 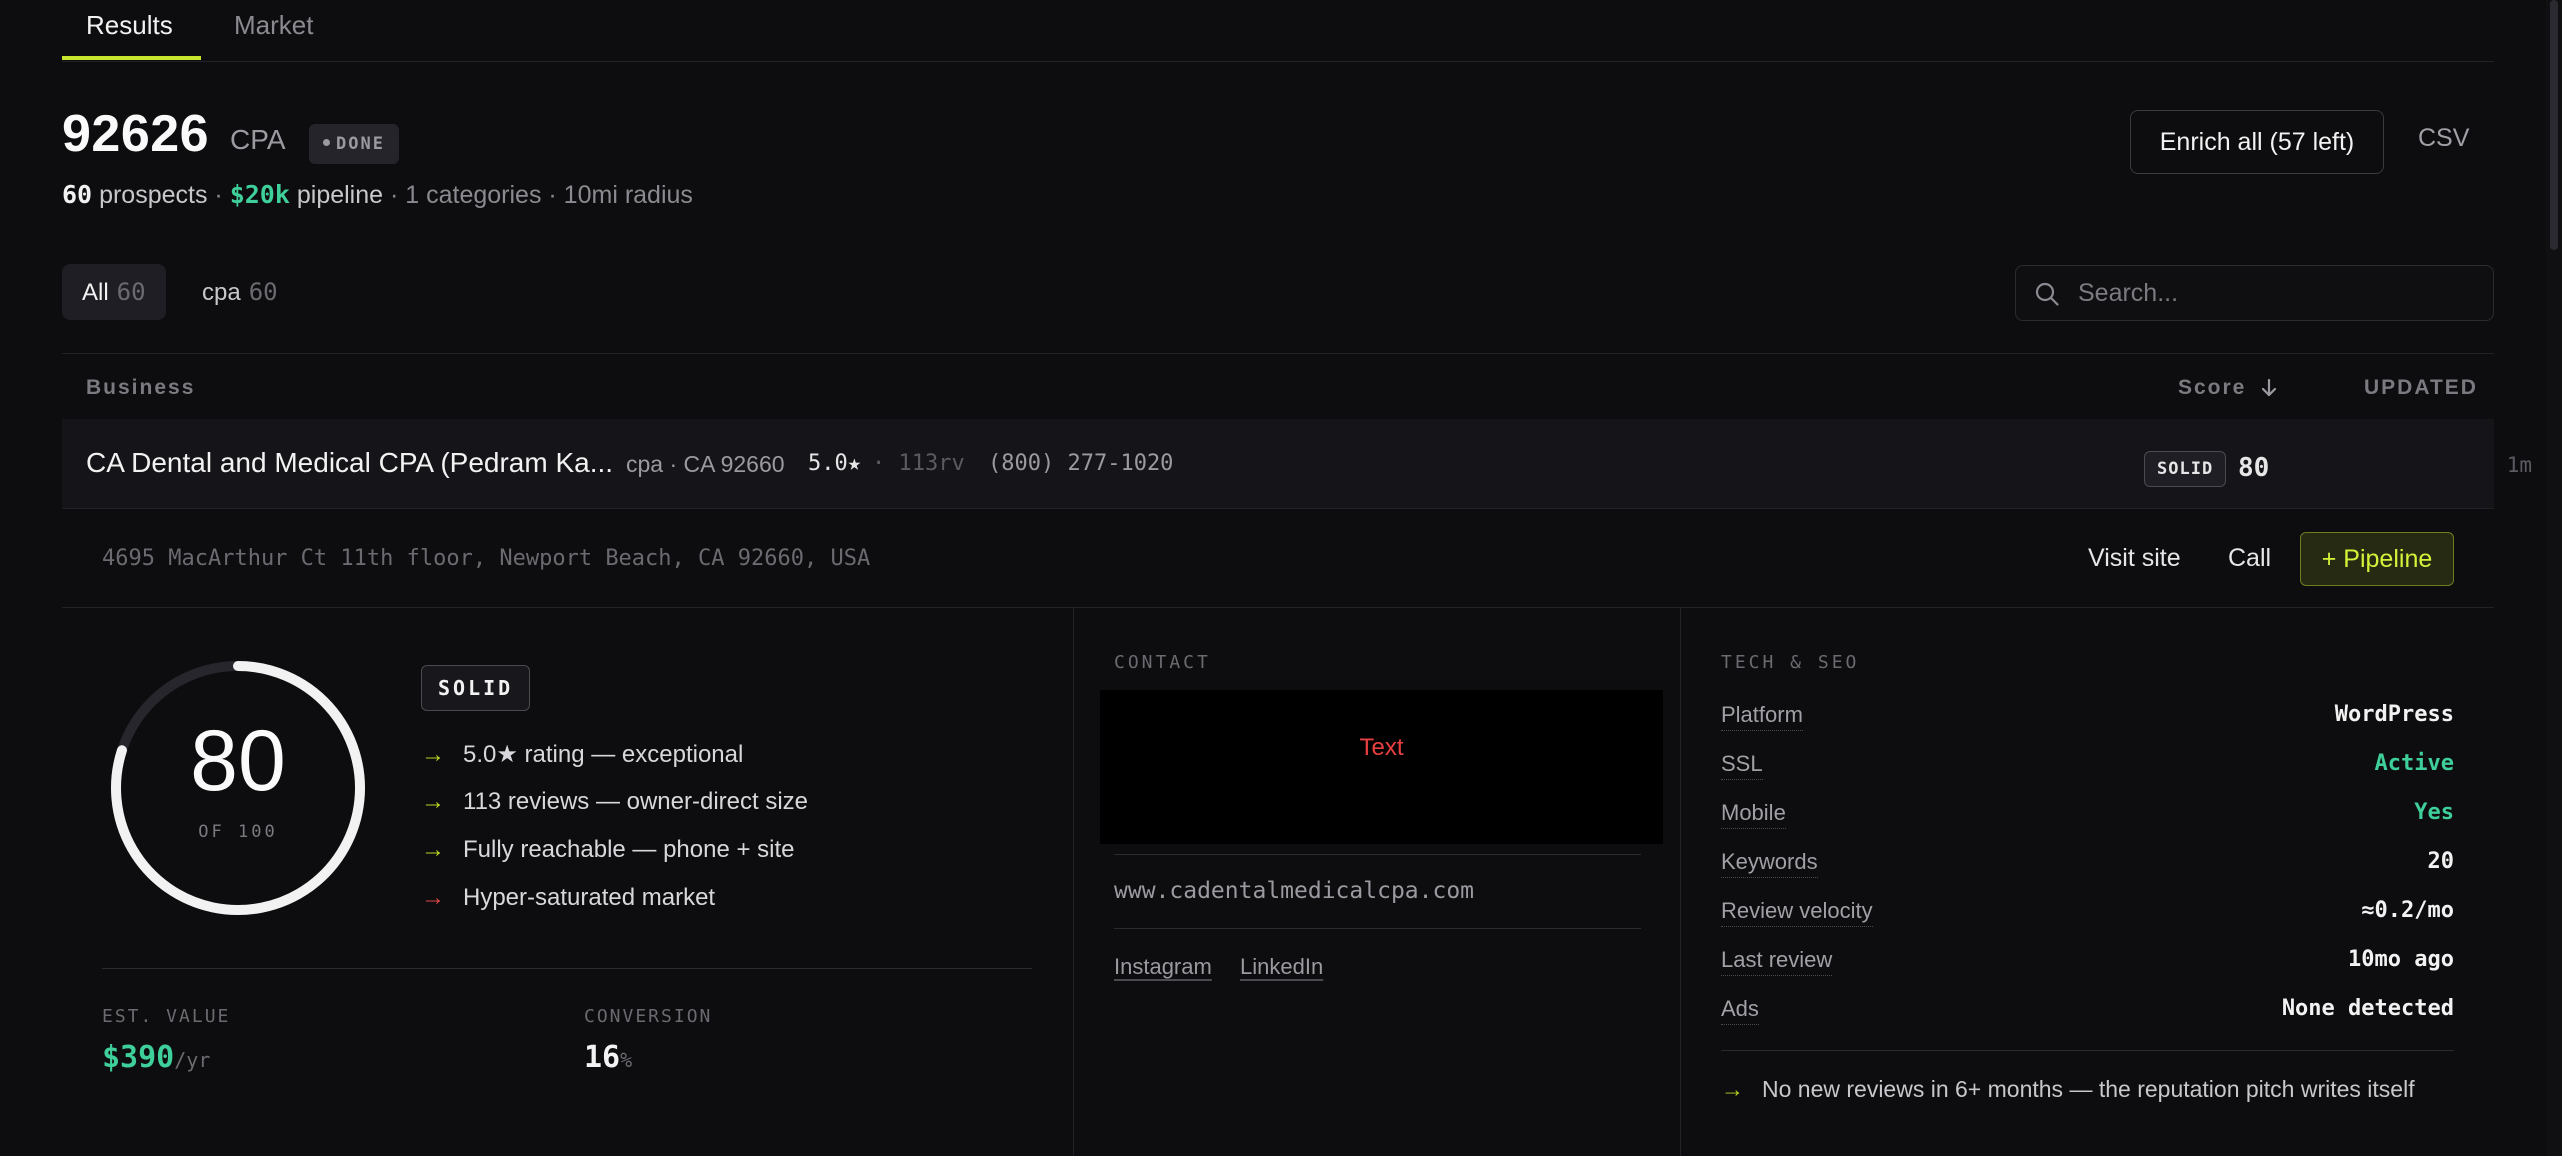 I want to click on conversion-unit: %, so click(x=626, y=1060).